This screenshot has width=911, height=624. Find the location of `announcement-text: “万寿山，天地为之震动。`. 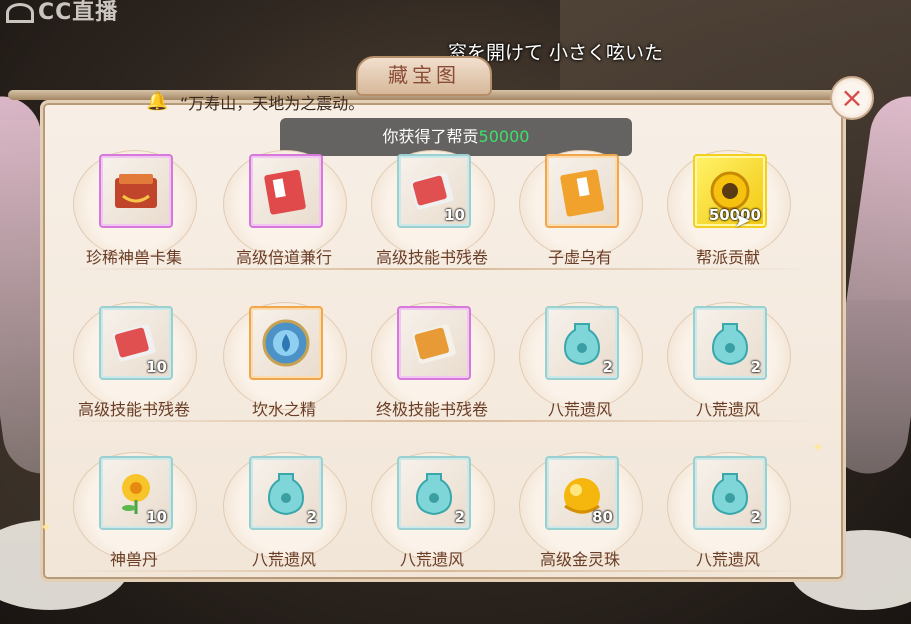

announcement-text: “万寿山，天地为之震动。 is located at coordinates (272, 103).